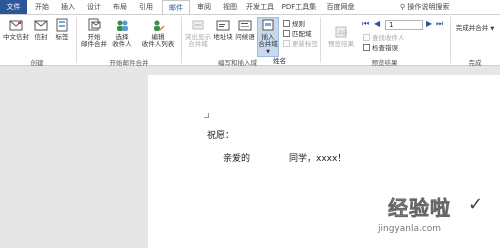  I want to click on mail-merge-icon, so click(94, 24).